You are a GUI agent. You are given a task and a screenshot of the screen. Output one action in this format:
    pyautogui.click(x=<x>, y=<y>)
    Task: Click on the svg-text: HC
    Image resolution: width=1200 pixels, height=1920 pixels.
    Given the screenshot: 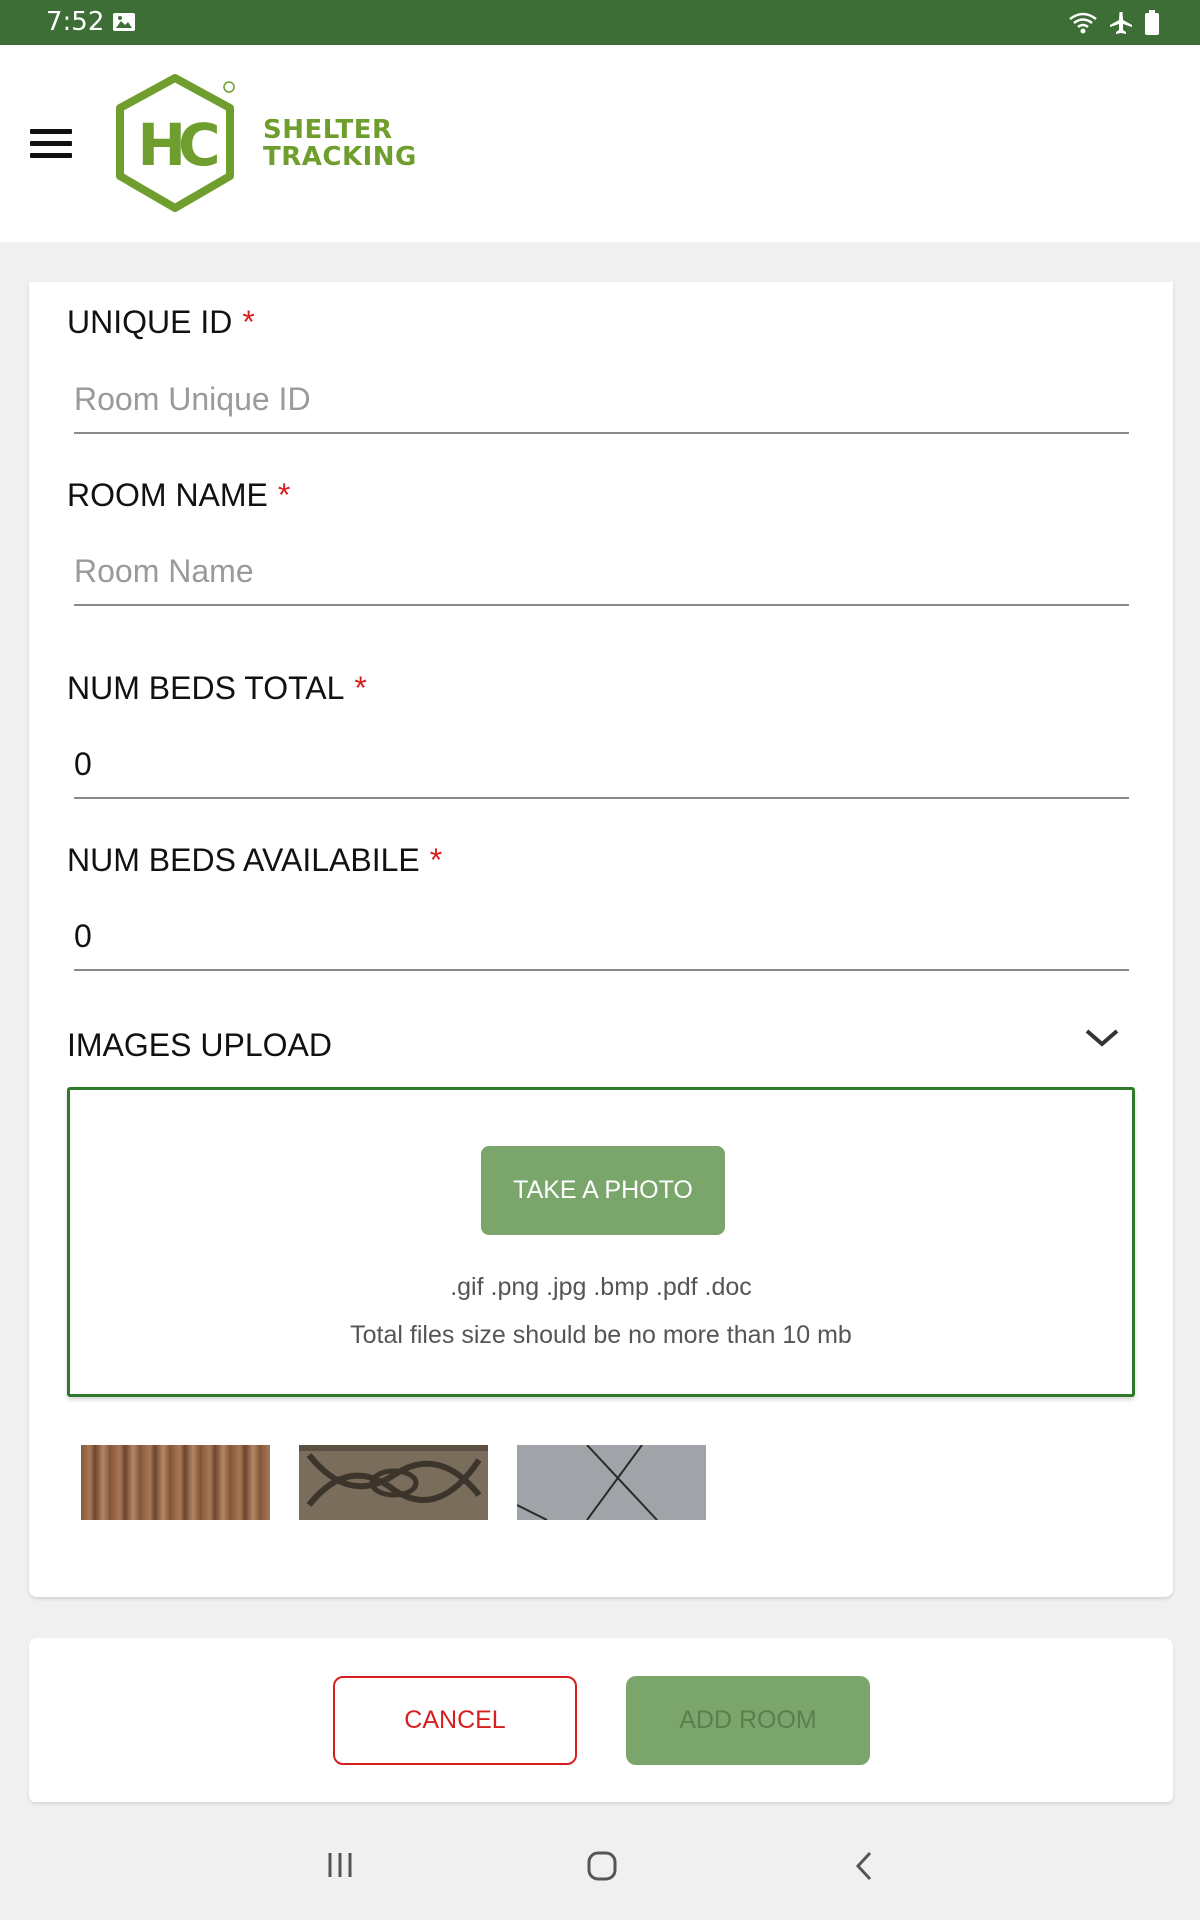 What is the action you would take?
    pyautogui.click(x=177, y=145)
    